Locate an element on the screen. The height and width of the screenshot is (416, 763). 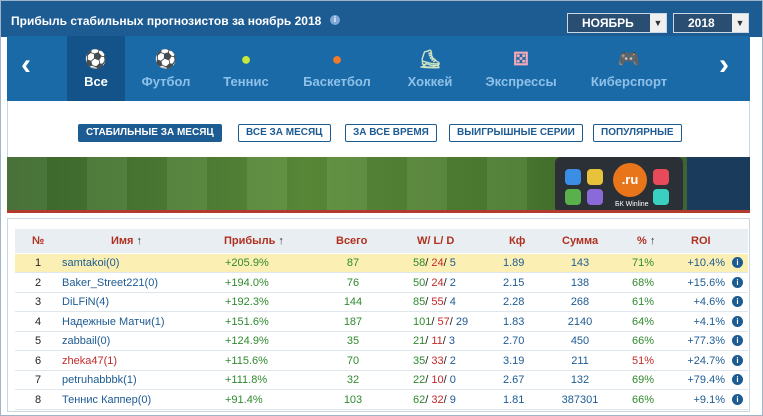
tab-label: Теннис is located at coordinates (246, 81).